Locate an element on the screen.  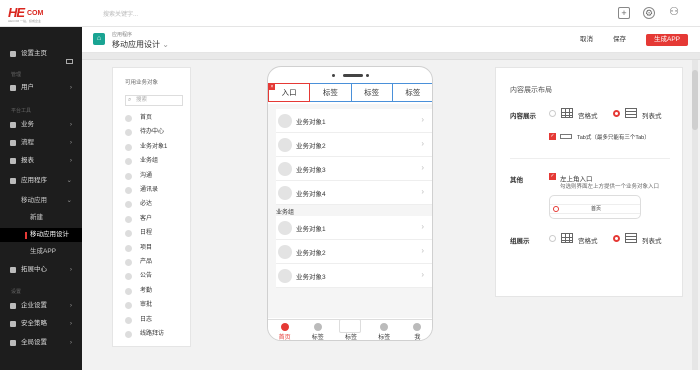
logo-tagline: HECOM 一站，织成企业 is located at coordinates (25, 21).